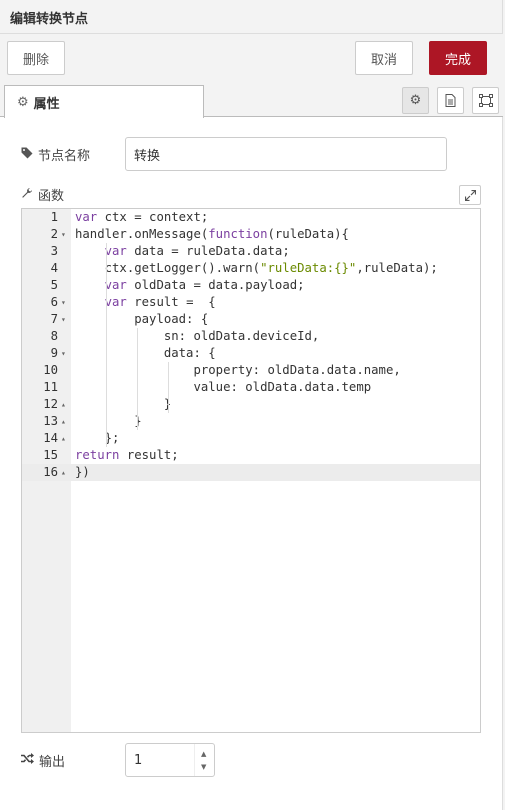 The width and height of the screenshot is (505, 810). What do you see at coordinates (251, 438) in the screenshot?
I see `code-line: 14 ▴ };` at bounding box center [251, 438].